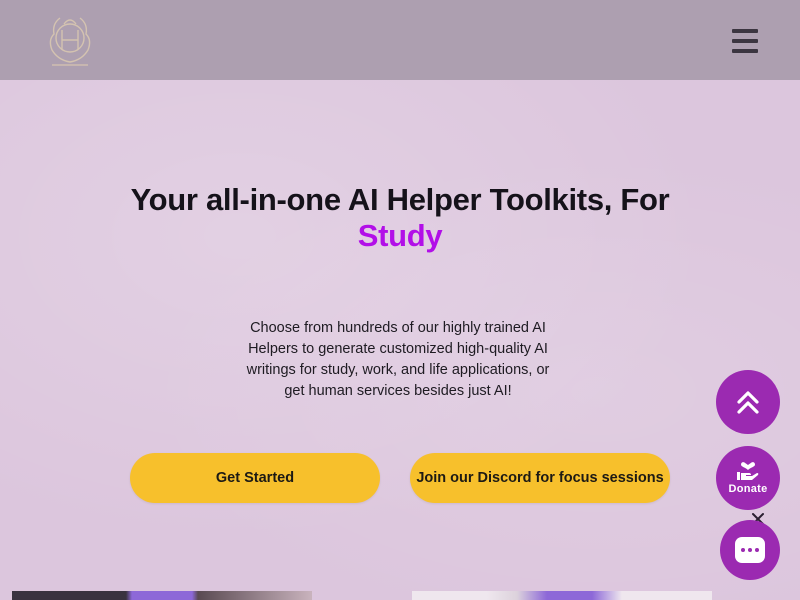  I want to click on hero-title-accent: Study, so click(400, 235).